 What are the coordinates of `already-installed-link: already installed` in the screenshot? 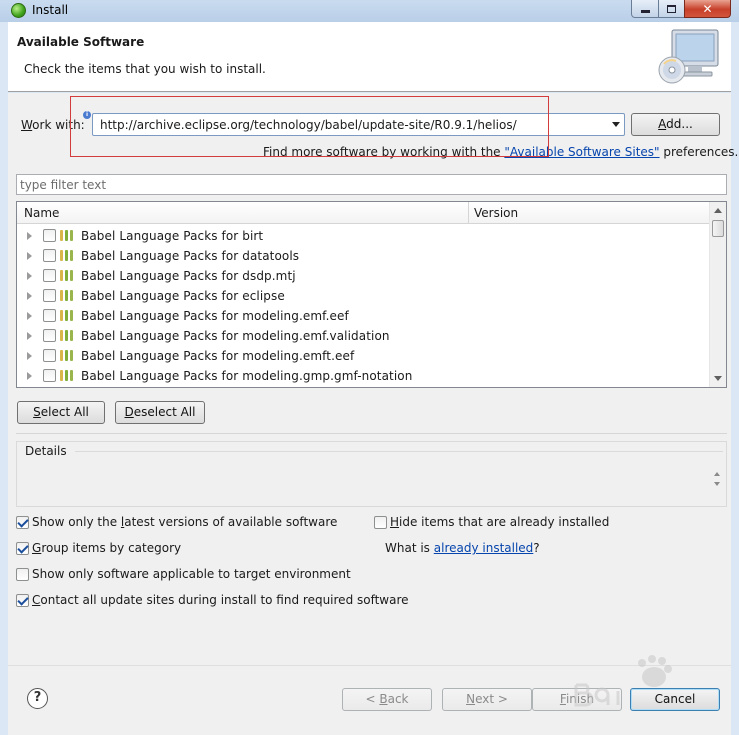 It's located at (484, 548).